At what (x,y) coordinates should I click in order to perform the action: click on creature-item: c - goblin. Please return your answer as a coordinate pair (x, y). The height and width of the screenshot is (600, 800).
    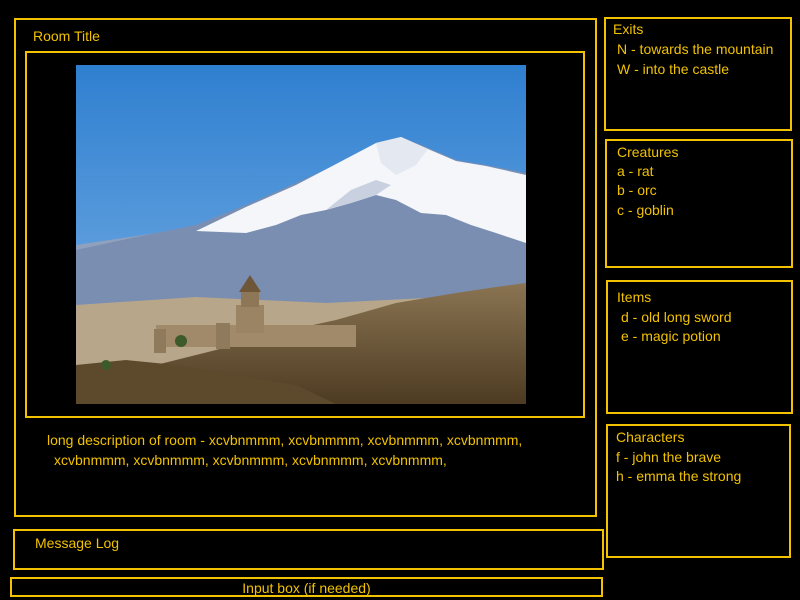
    Looking at the image, I should click on (645, 210).